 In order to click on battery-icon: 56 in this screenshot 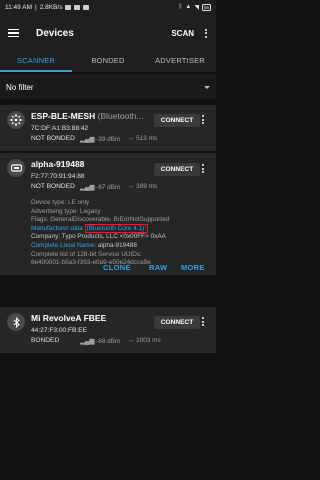, I will do `click(206, 7)`.